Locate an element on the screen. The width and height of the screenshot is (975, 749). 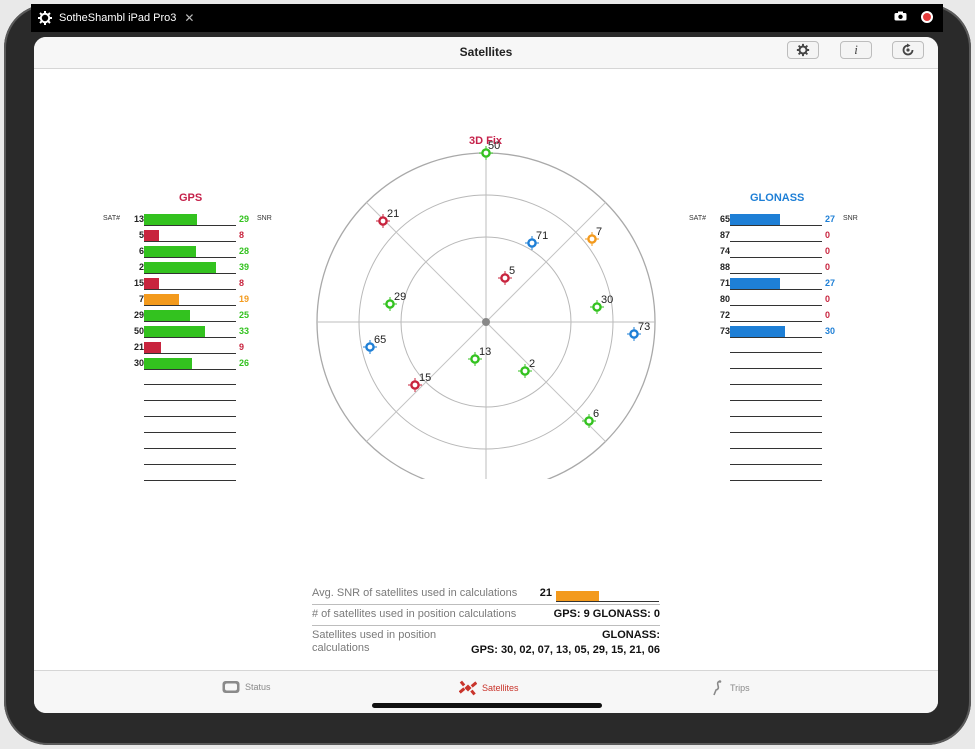
close-icon: ✕ is located at coordinates (189, 18).